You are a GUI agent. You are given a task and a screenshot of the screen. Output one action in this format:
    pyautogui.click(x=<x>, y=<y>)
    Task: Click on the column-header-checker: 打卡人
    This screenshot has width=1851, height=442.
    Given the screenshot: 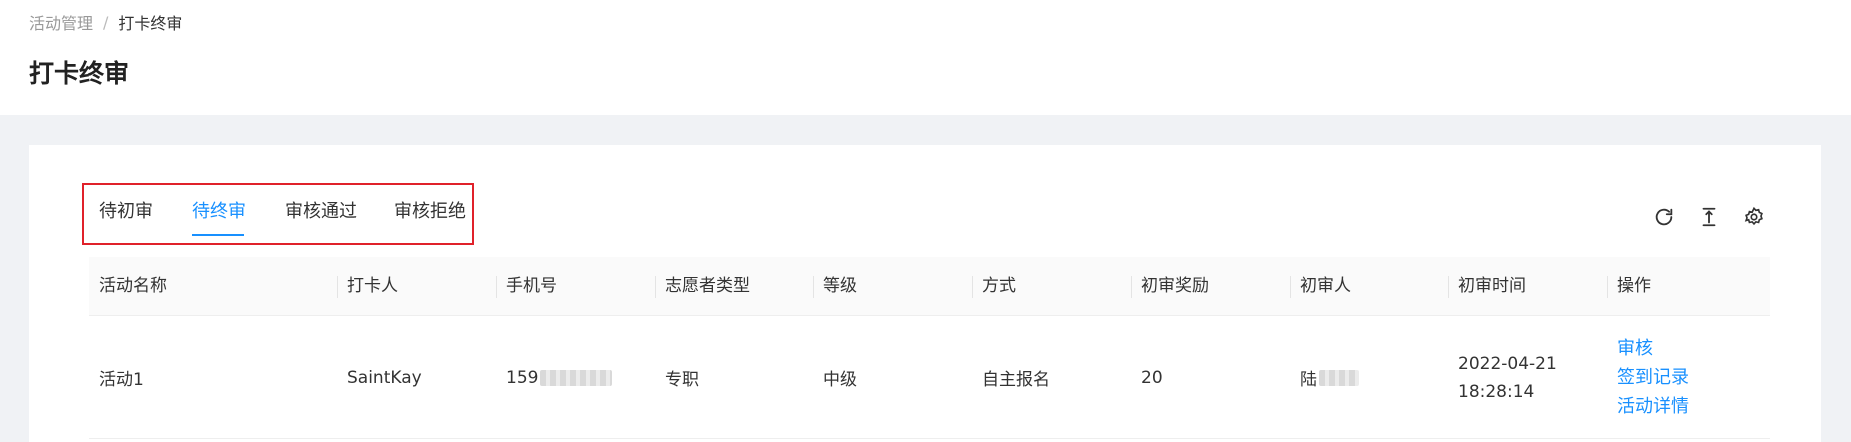 What is the action you would take?
    pyautogui.click(x=416, y=286)
    